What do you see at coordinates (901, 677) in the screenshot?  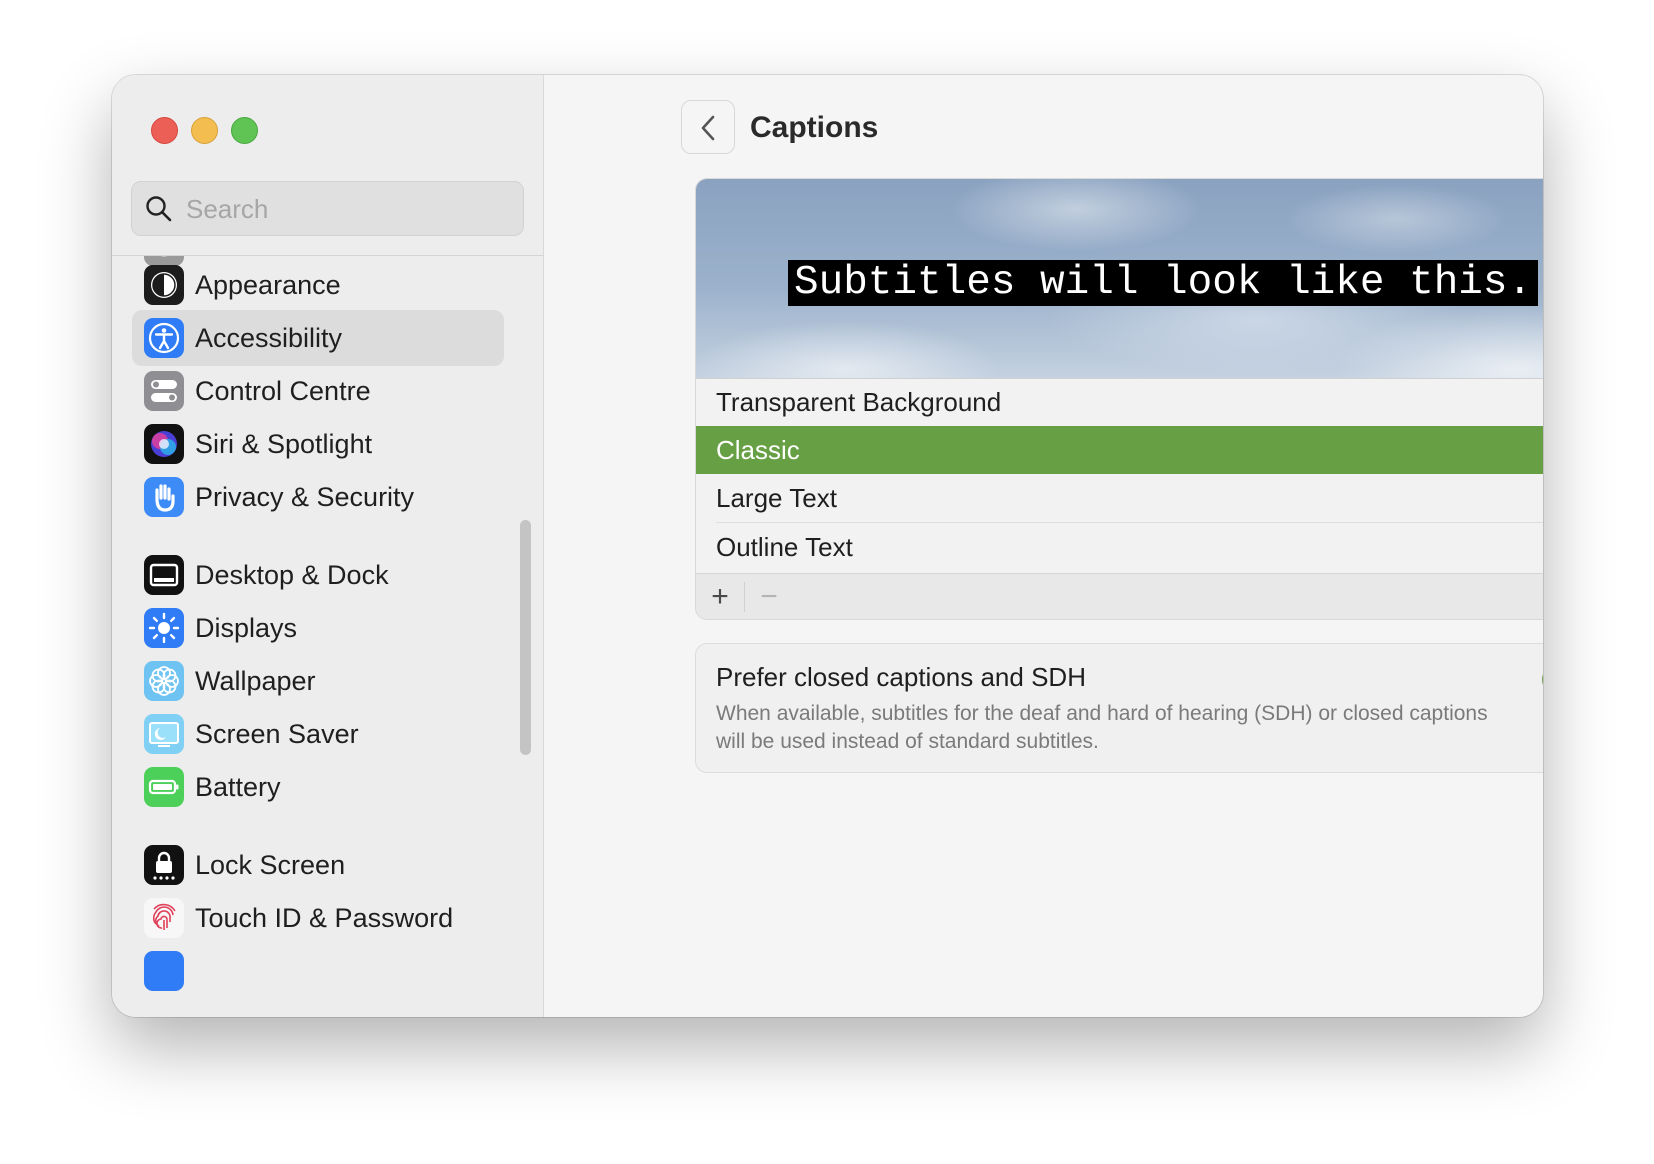 I see `sdh-title: Prefer closed captions and SDH` at bounding box center [901, 677].